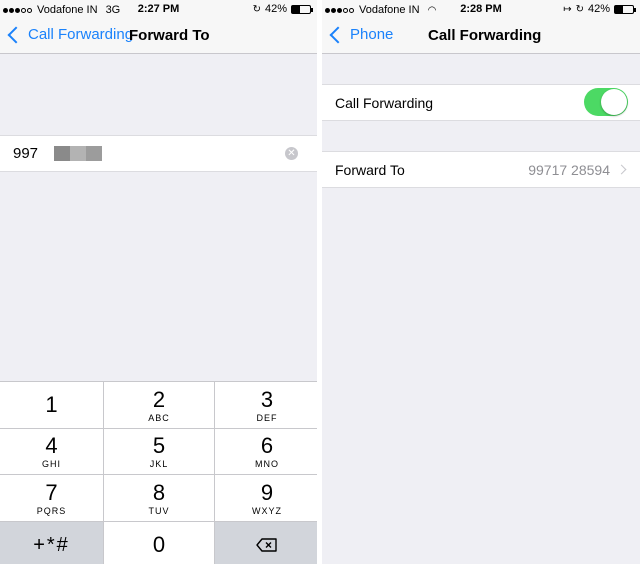 The height and width of the screenshot is (564, 640). I want to click on key-letters: WXYZ, so click(267, 510).